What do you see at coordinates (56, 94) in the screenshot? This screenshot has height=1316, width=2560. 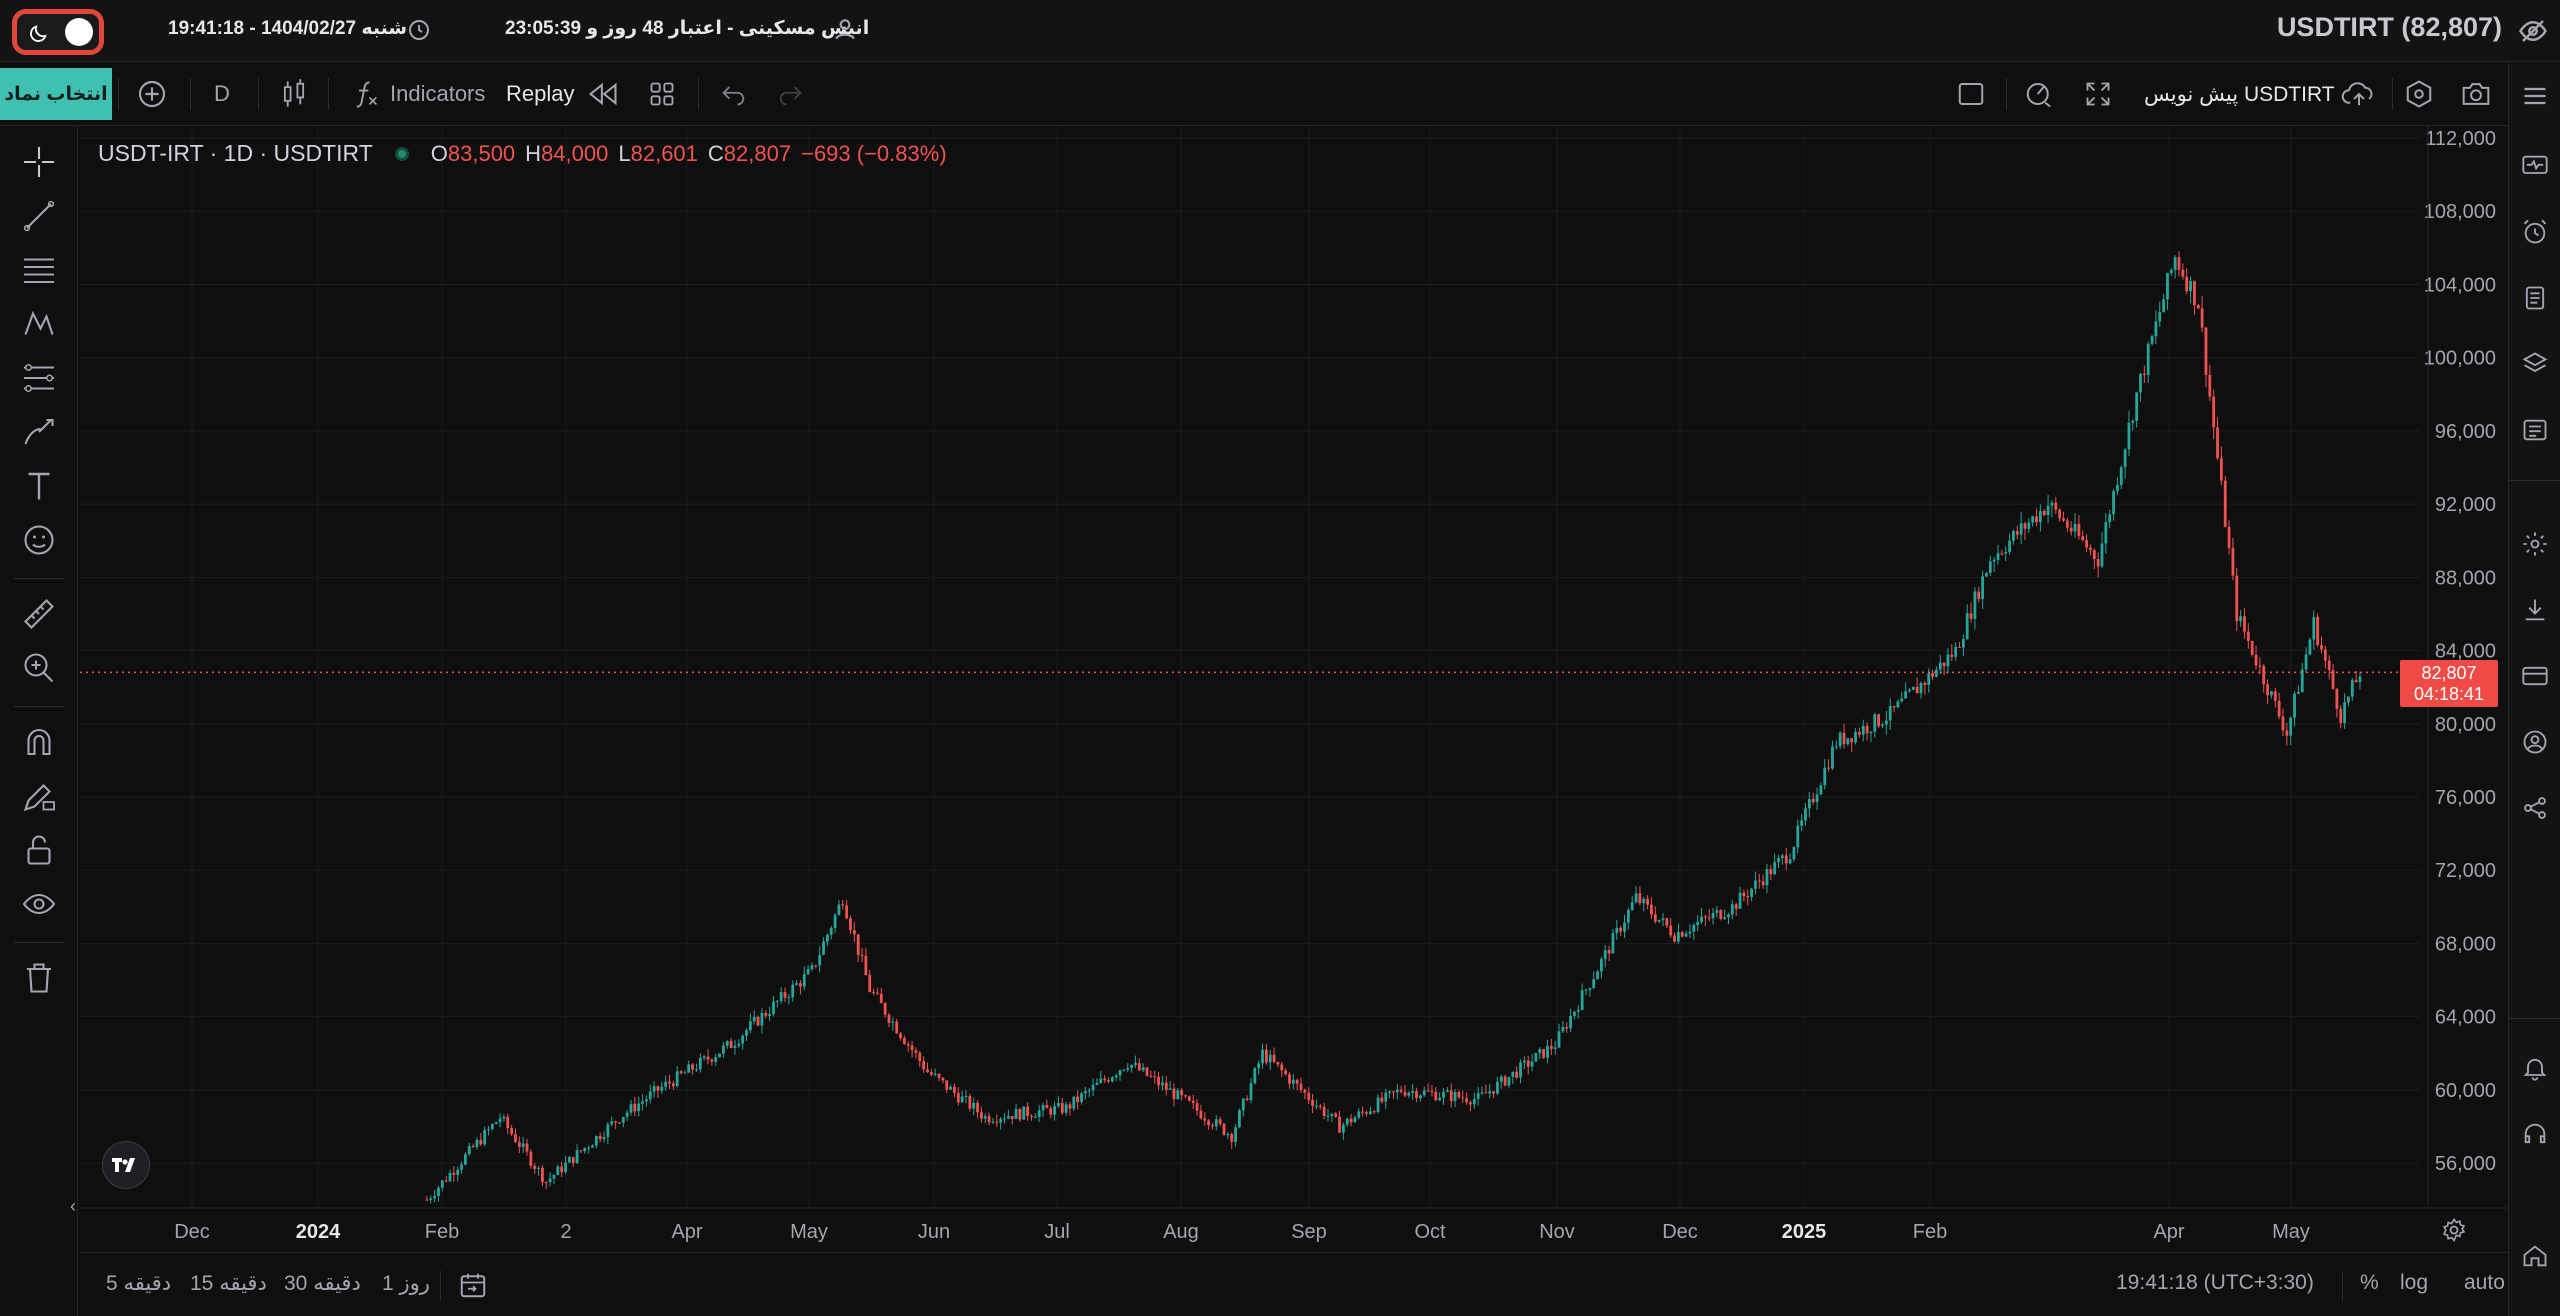 I see `choose-symbol-button: انتخاب نماد` at bounding box center [56, 94].